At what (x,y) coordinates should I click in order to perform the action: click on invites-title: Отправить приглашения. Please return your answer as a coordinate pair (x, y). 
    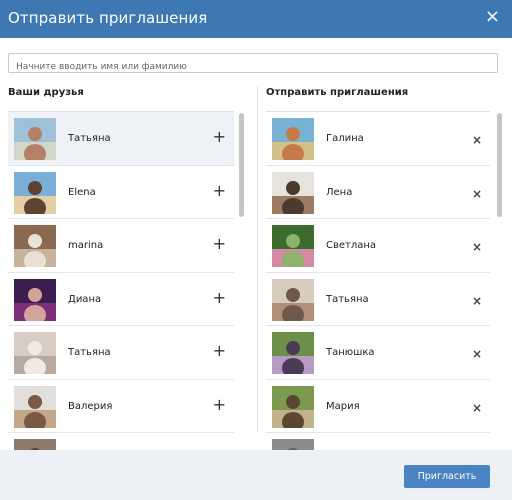
    Looking at the image, I should click on (337, 92).